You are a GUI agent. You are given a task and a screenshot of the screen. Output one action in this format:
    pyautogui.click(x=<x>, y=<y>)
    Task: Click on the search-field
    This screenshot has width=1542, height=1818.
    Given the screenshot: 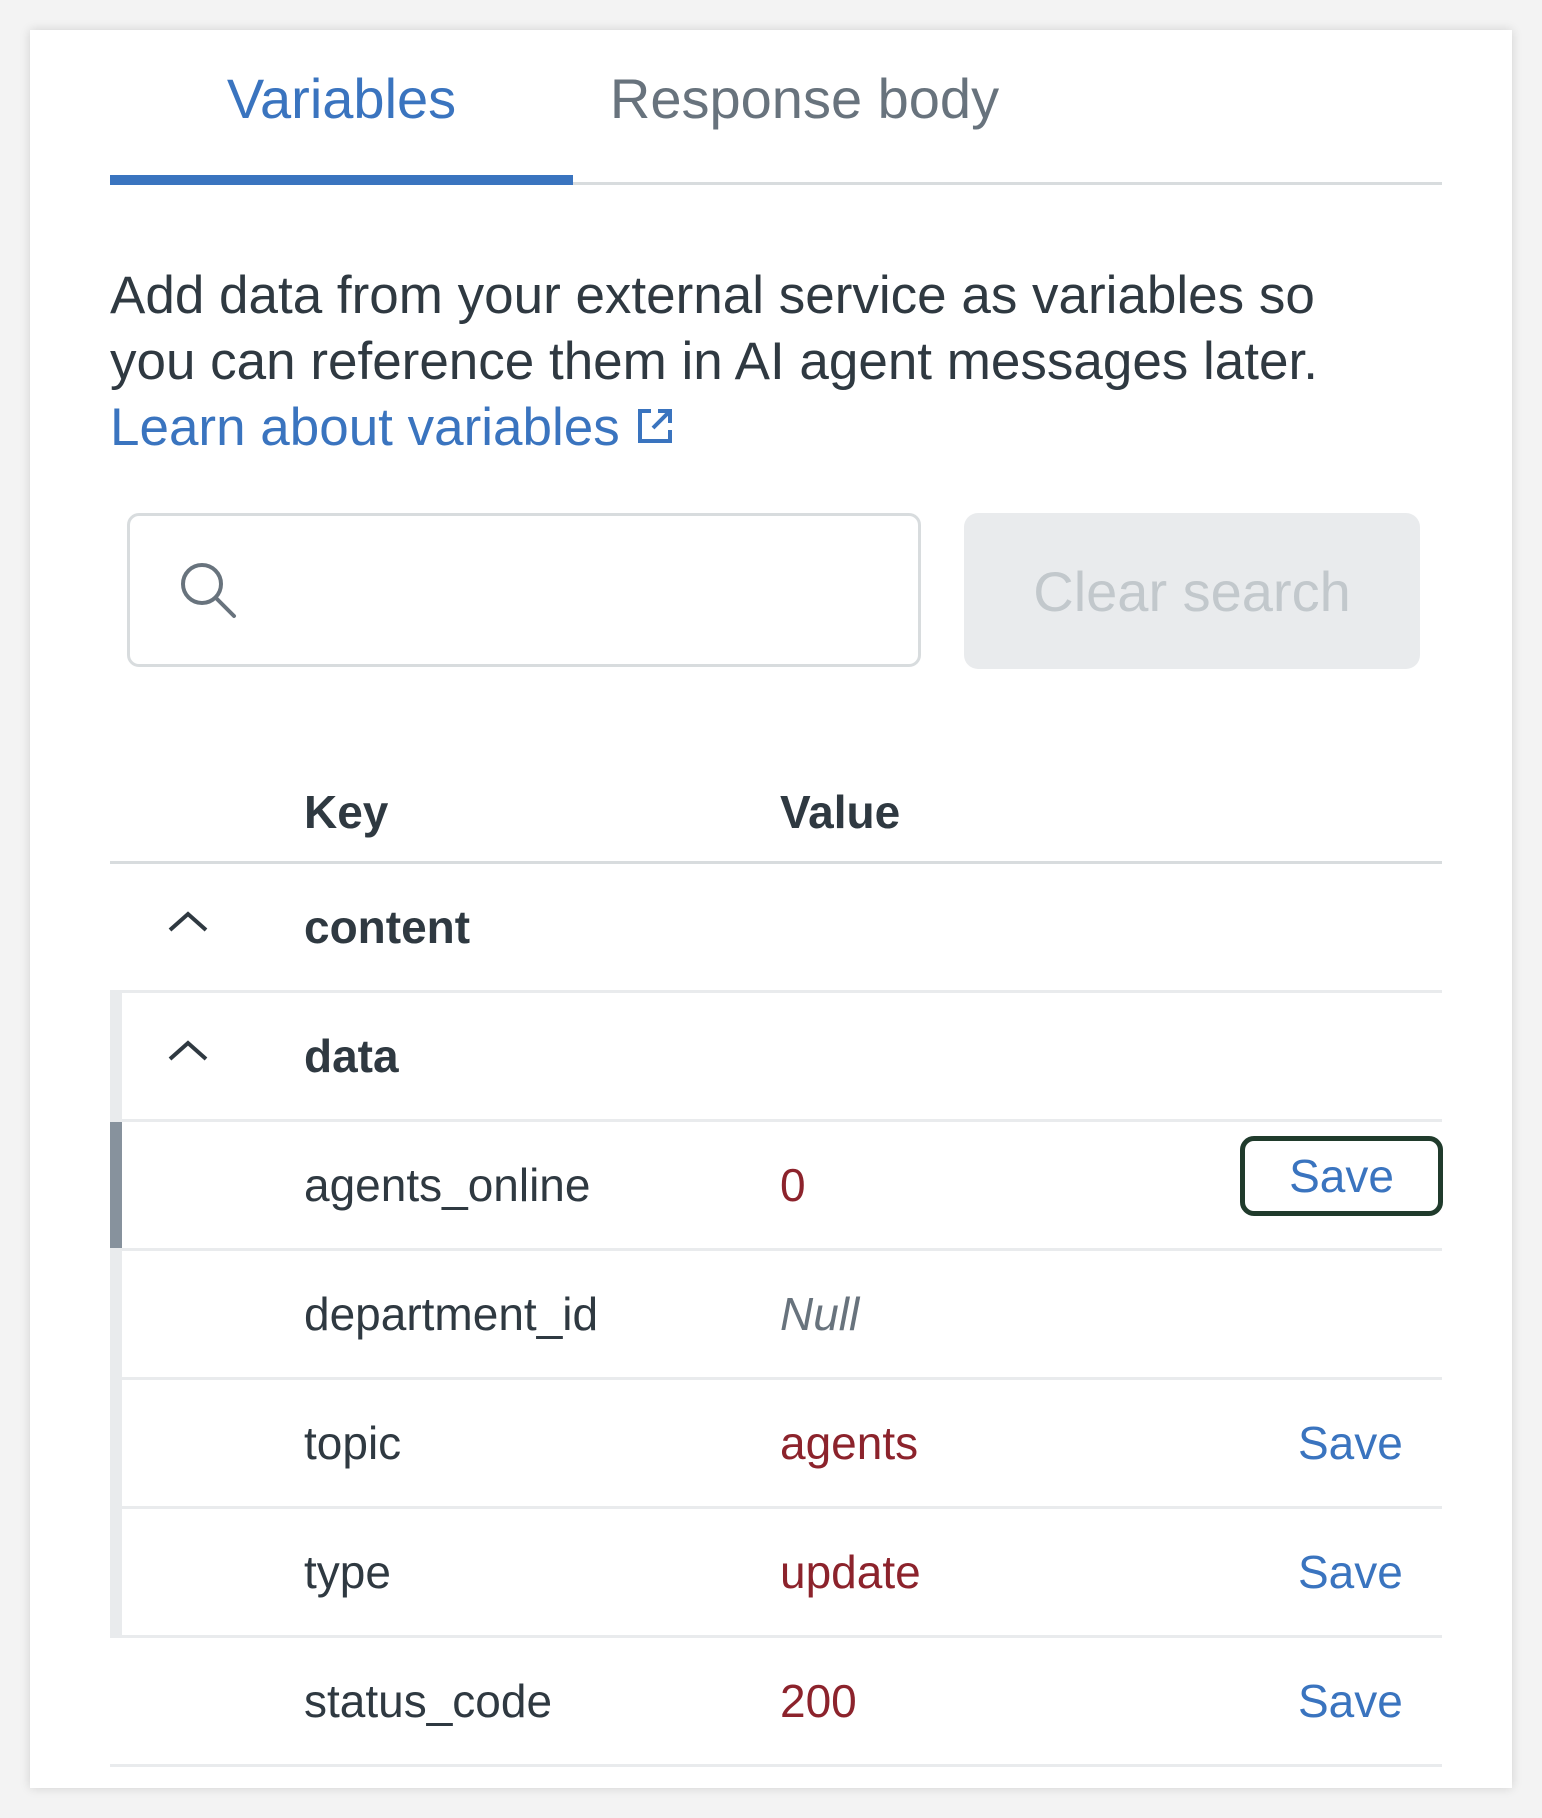 What is the action you would take?
    pyautogui.click(x=524, y=590)
    